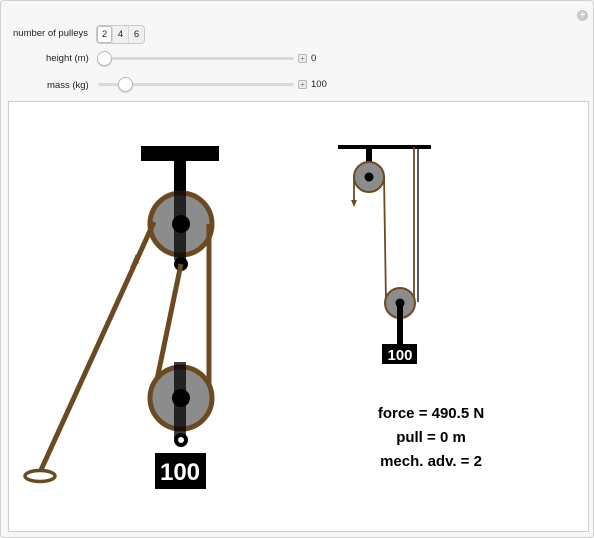 The height and width of the screenshot is (538, 594). What do you see at coordinates (181, 398) in the screenshot?
I see `bottom-pulley-axle` at bounding box center [181, 398].